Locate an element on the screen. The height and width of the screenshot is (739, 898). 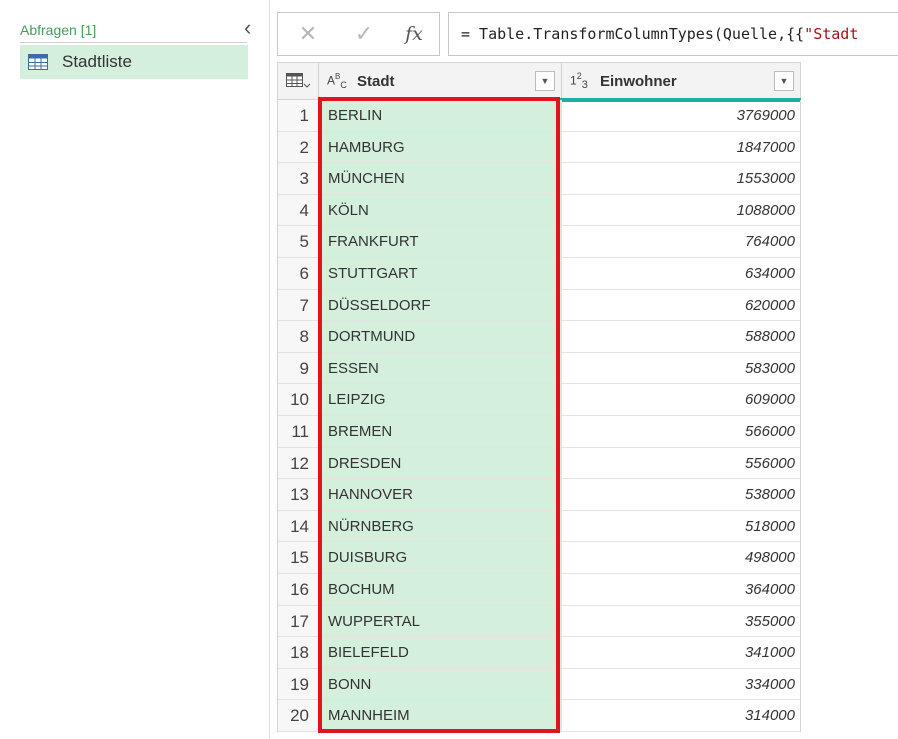
cell-stadt: BERLIN is located at coordinates (439, 115).